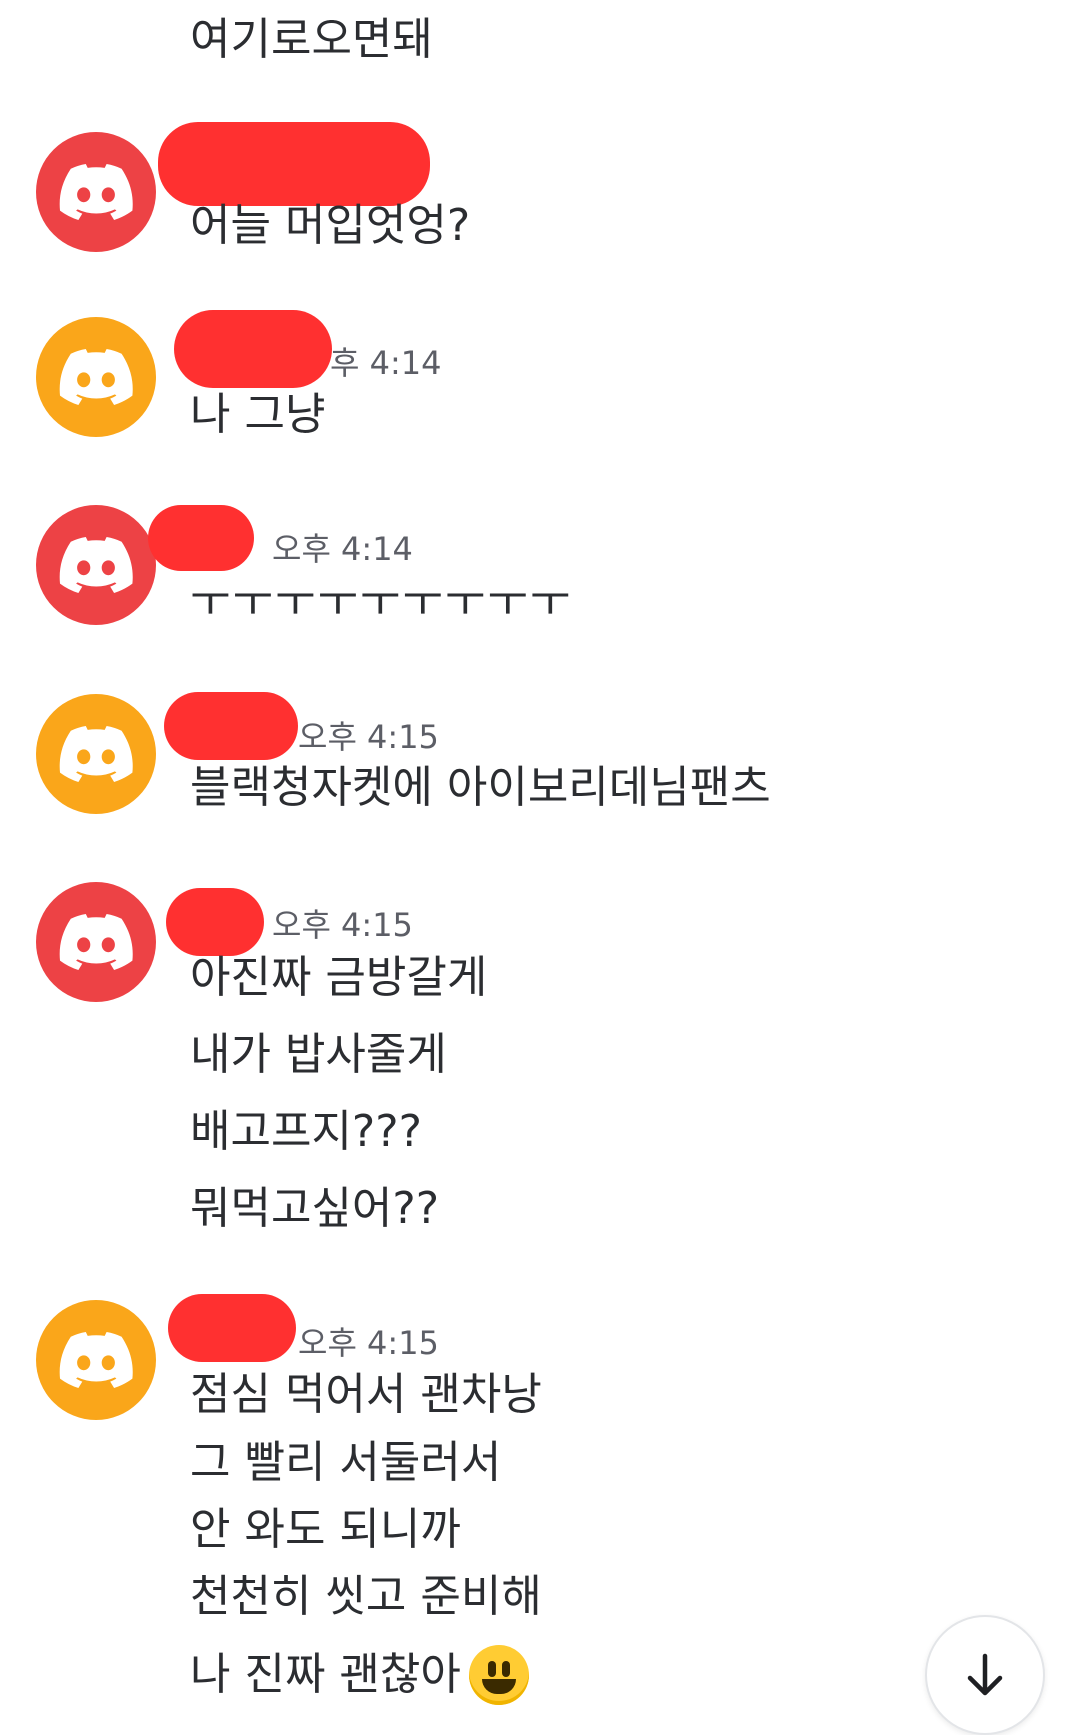 The image size is (1080, 1735). What do you see at coordinates (325, 1674) in the screenshot?
I see `message-text: 나 진짜 괜찮아` at bounding box center [325, 1674].